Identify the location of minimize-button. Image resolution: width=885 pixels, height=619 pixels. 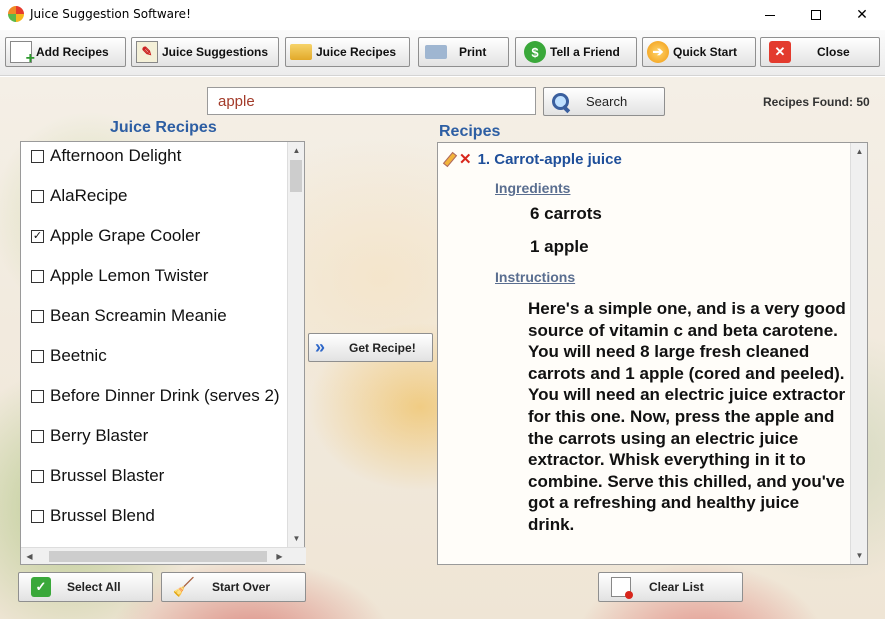
(770, 15).